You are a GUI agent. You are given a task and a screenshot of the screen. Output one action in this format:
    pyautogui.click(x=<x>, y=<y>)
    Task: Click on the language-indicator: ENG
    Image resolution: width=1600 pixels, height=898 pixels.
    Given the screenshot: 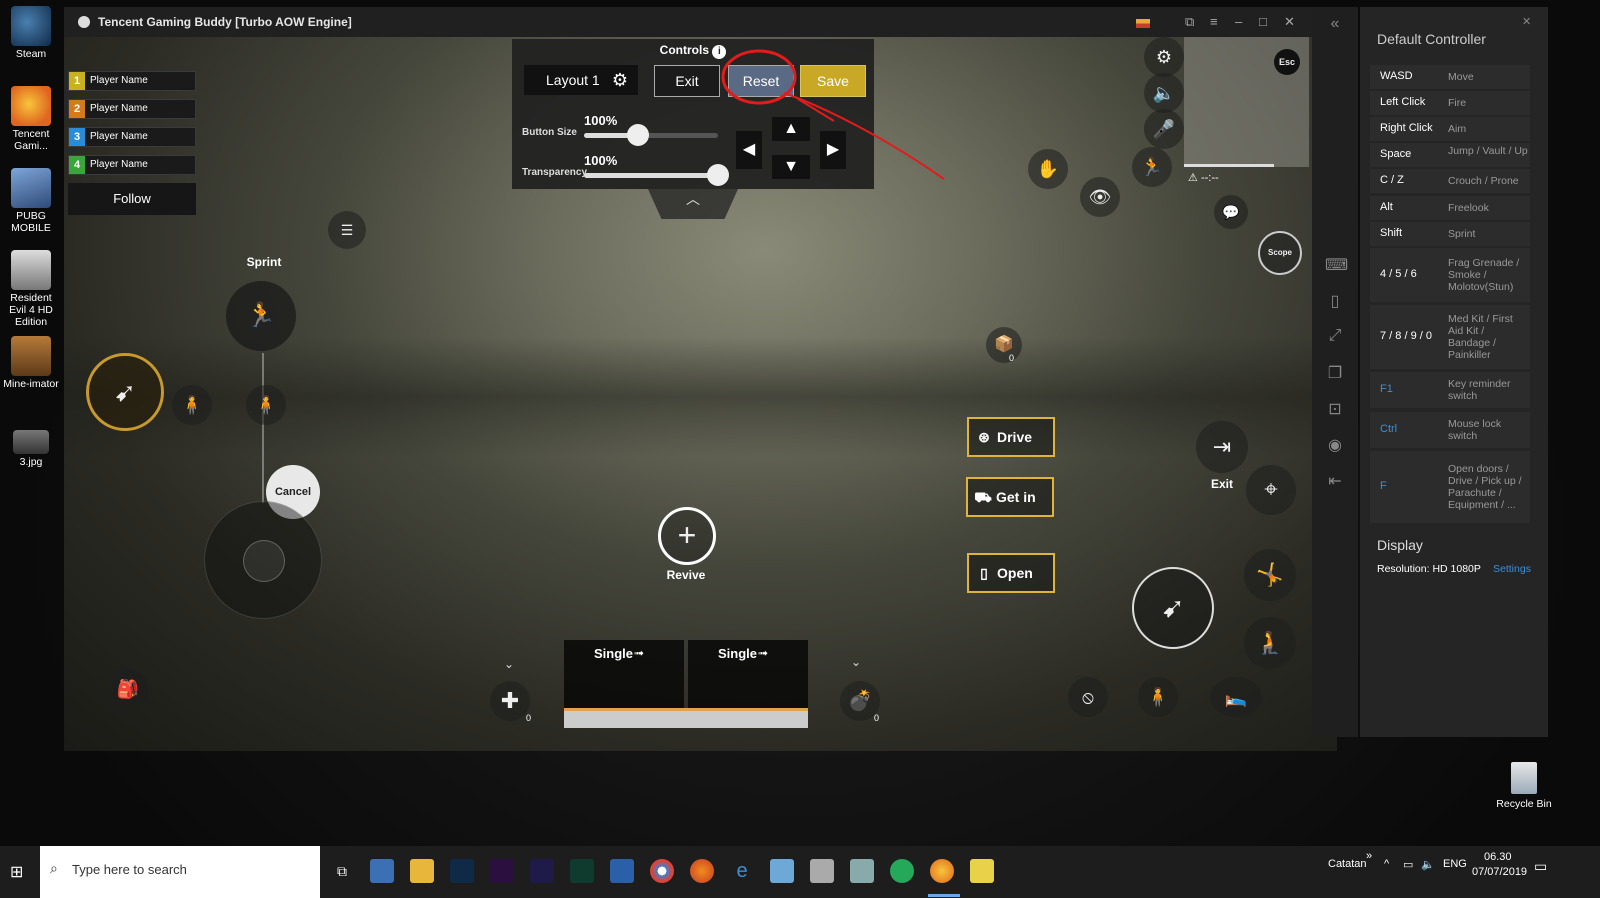 What is the action you would take?
    pyautogui.click(x=1455, y=864)
    